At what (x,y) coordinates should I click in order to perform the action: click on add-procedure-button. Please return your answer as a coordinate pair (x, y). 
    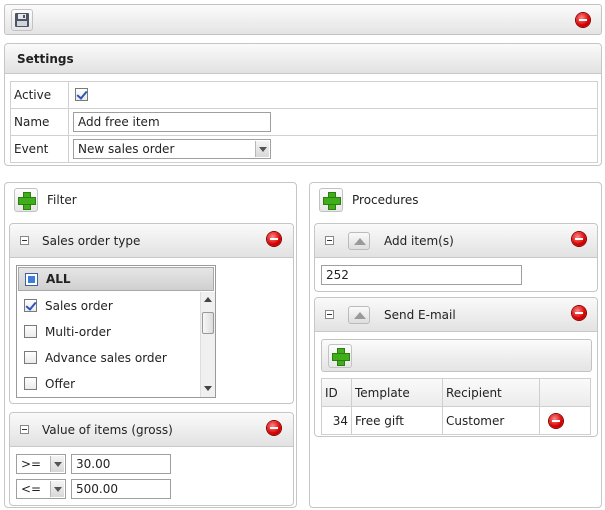
    Looking at the image, I should click on (331, 200).